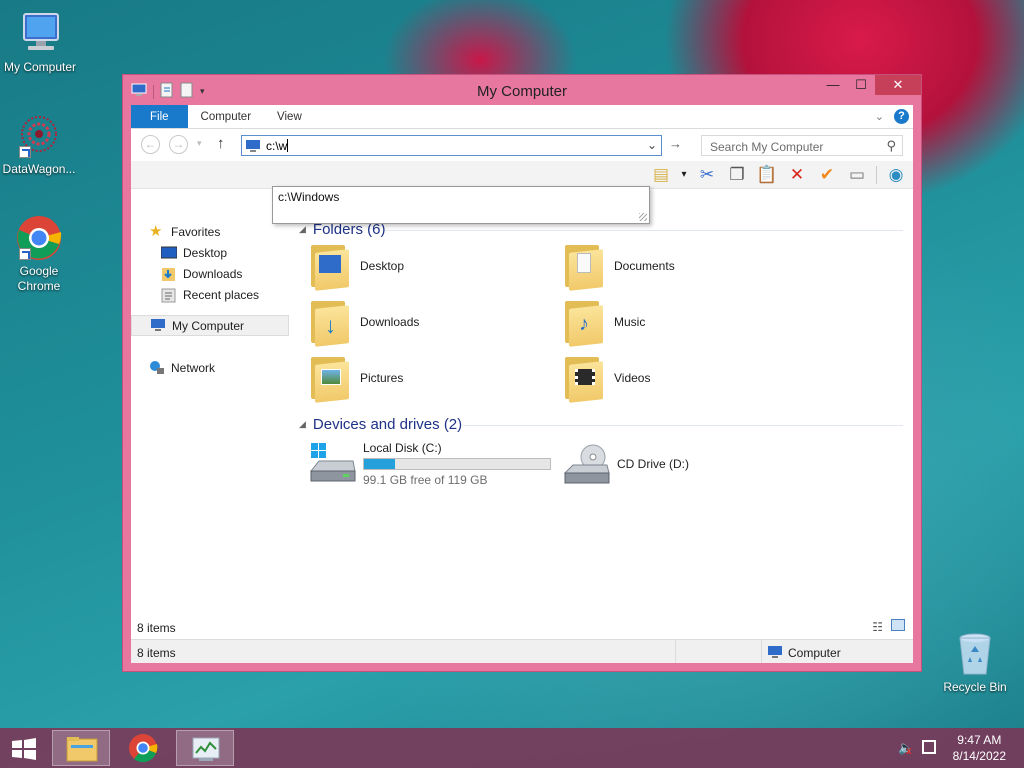  I want to click on drive-cd-d: CD Drive (D:), so click(626, 465).